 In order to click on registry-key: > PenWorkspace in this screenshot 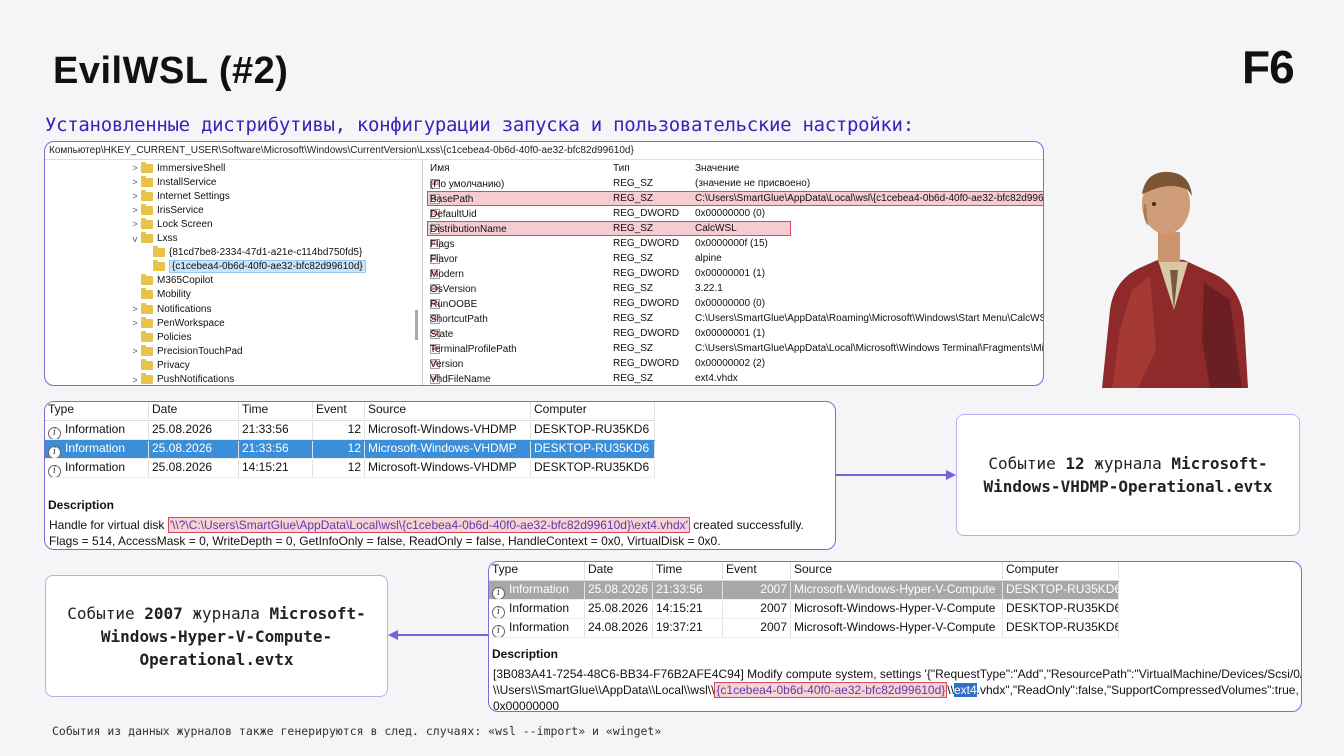, I will do `click(177, 323)`.